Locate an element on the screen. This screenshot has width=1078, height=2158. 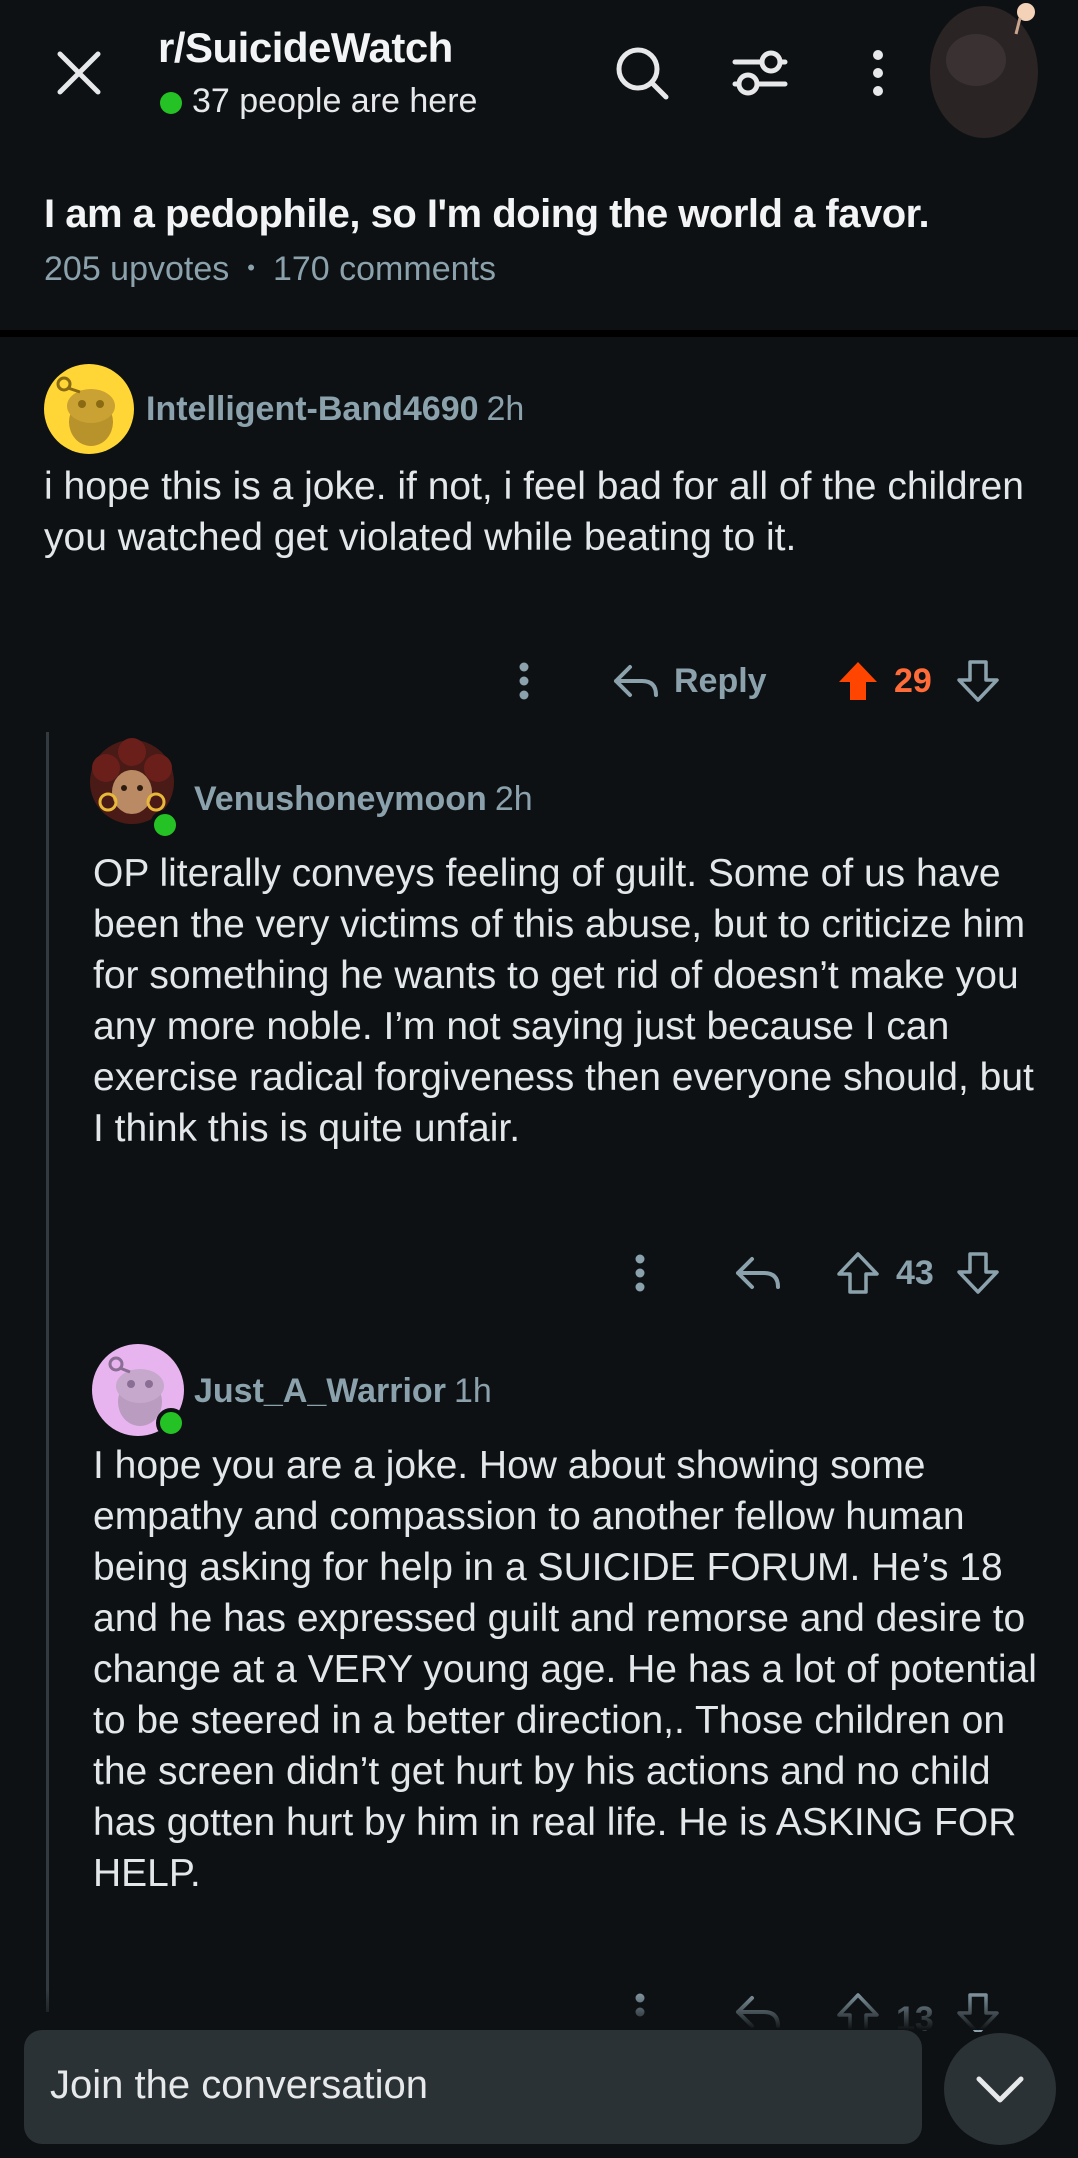
comment-2-header: Venushoneymoon 2h is located at coordinates (363, 799).